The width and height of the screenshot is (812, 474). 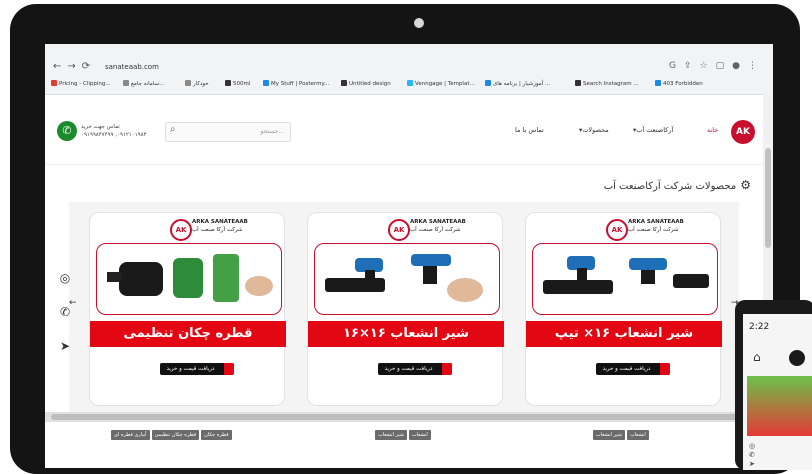 I want to click on section-title-text: محصولات شرکت آرکاصنعت آب, so click(x=670, y=186).